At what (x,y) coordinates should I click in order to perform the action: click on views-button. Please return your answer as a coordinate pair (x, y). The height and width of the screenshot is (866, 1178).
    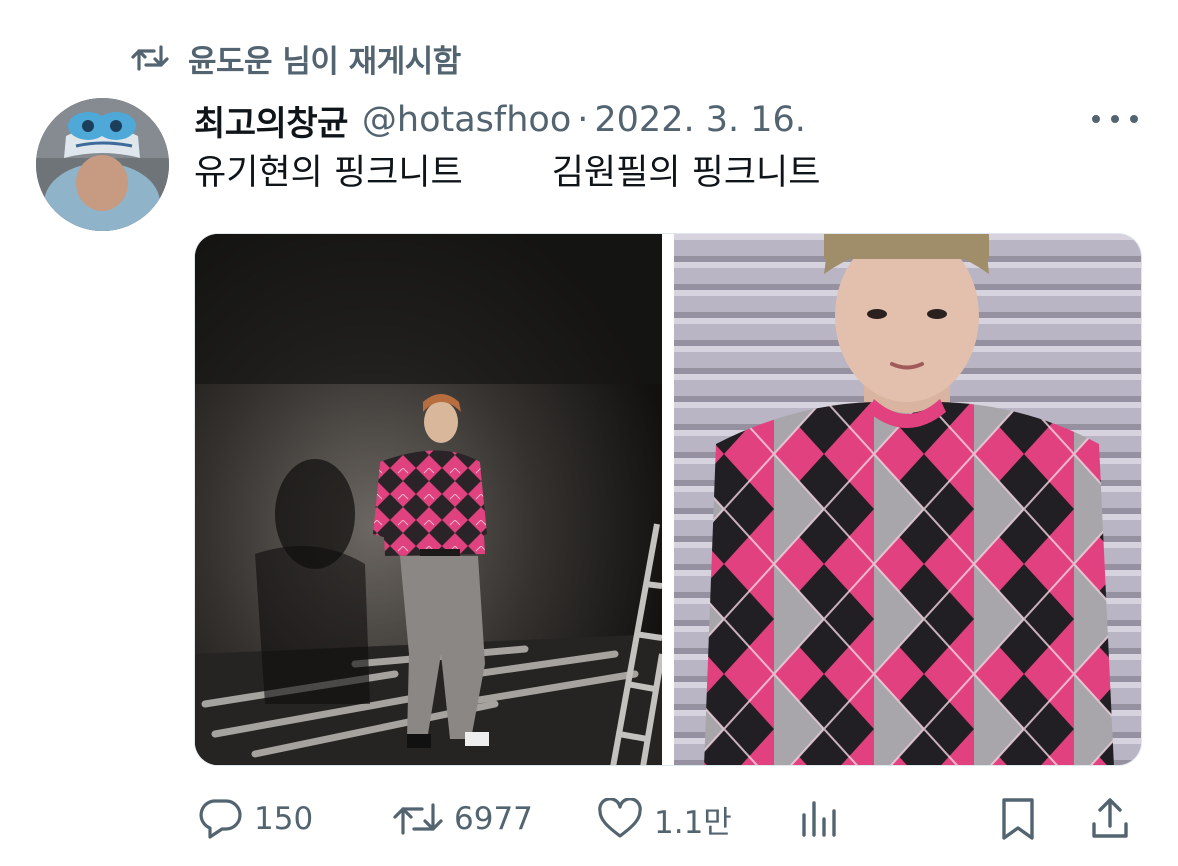
    Looking at the image, I should click on (820, 819).